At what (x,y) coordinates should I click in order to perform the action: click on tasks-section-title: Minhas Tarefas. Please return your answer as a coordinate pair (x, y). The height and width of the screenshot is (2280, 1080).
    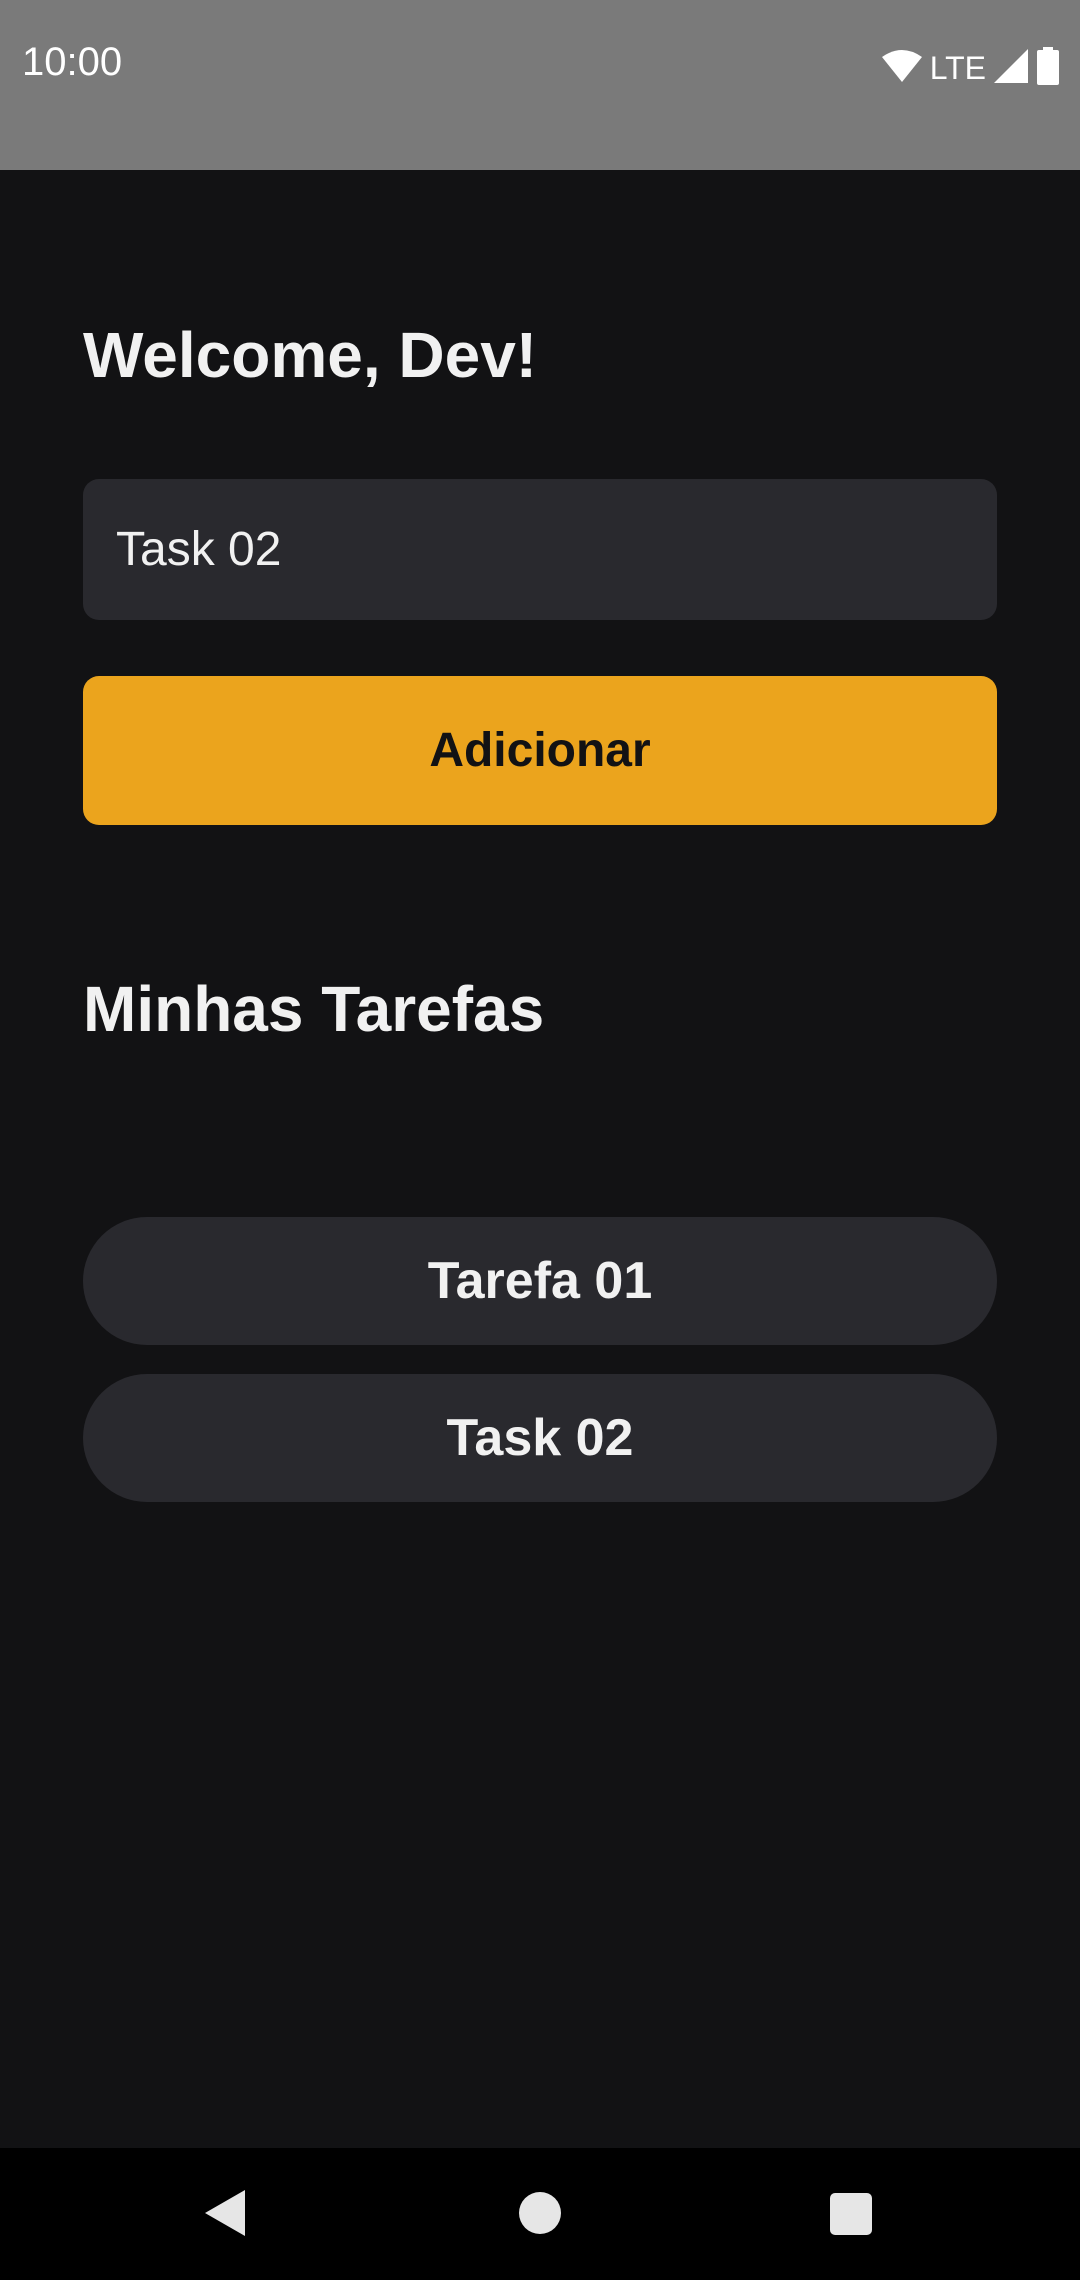
    Looking at the image, I should click on (314, 1009).